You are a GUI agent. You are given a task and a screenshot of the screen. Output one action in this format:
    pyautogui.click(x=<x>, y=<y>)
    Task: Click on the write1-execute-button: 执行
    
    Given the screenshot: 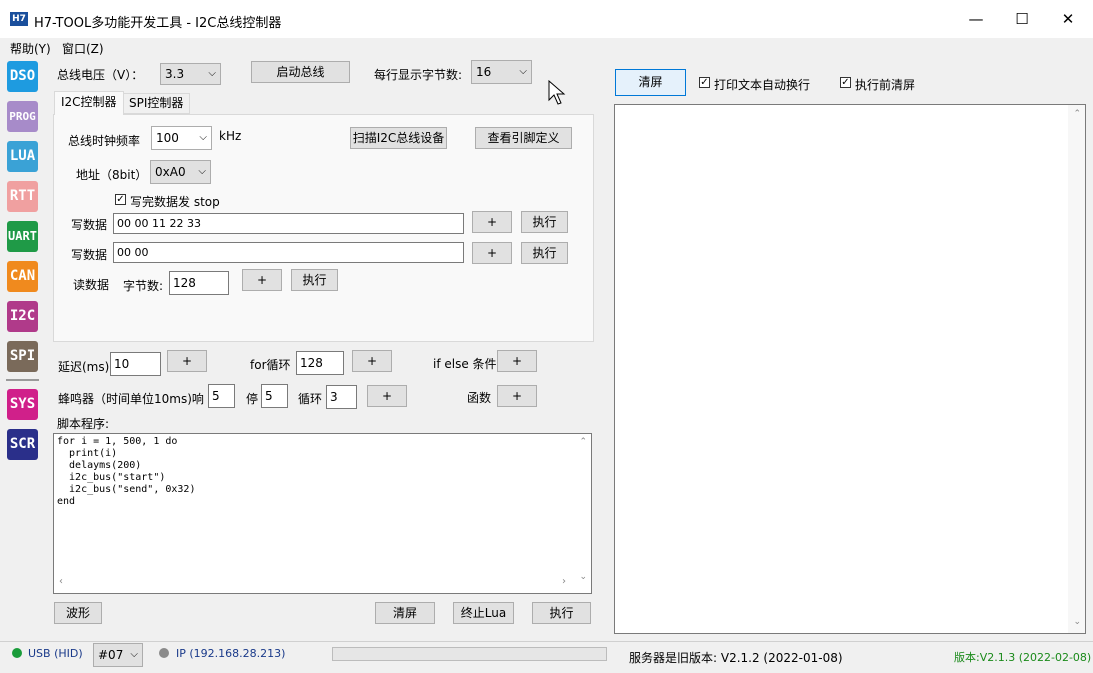 What is the action you would take?
    pyautogui.click(x=544, y=222)
    